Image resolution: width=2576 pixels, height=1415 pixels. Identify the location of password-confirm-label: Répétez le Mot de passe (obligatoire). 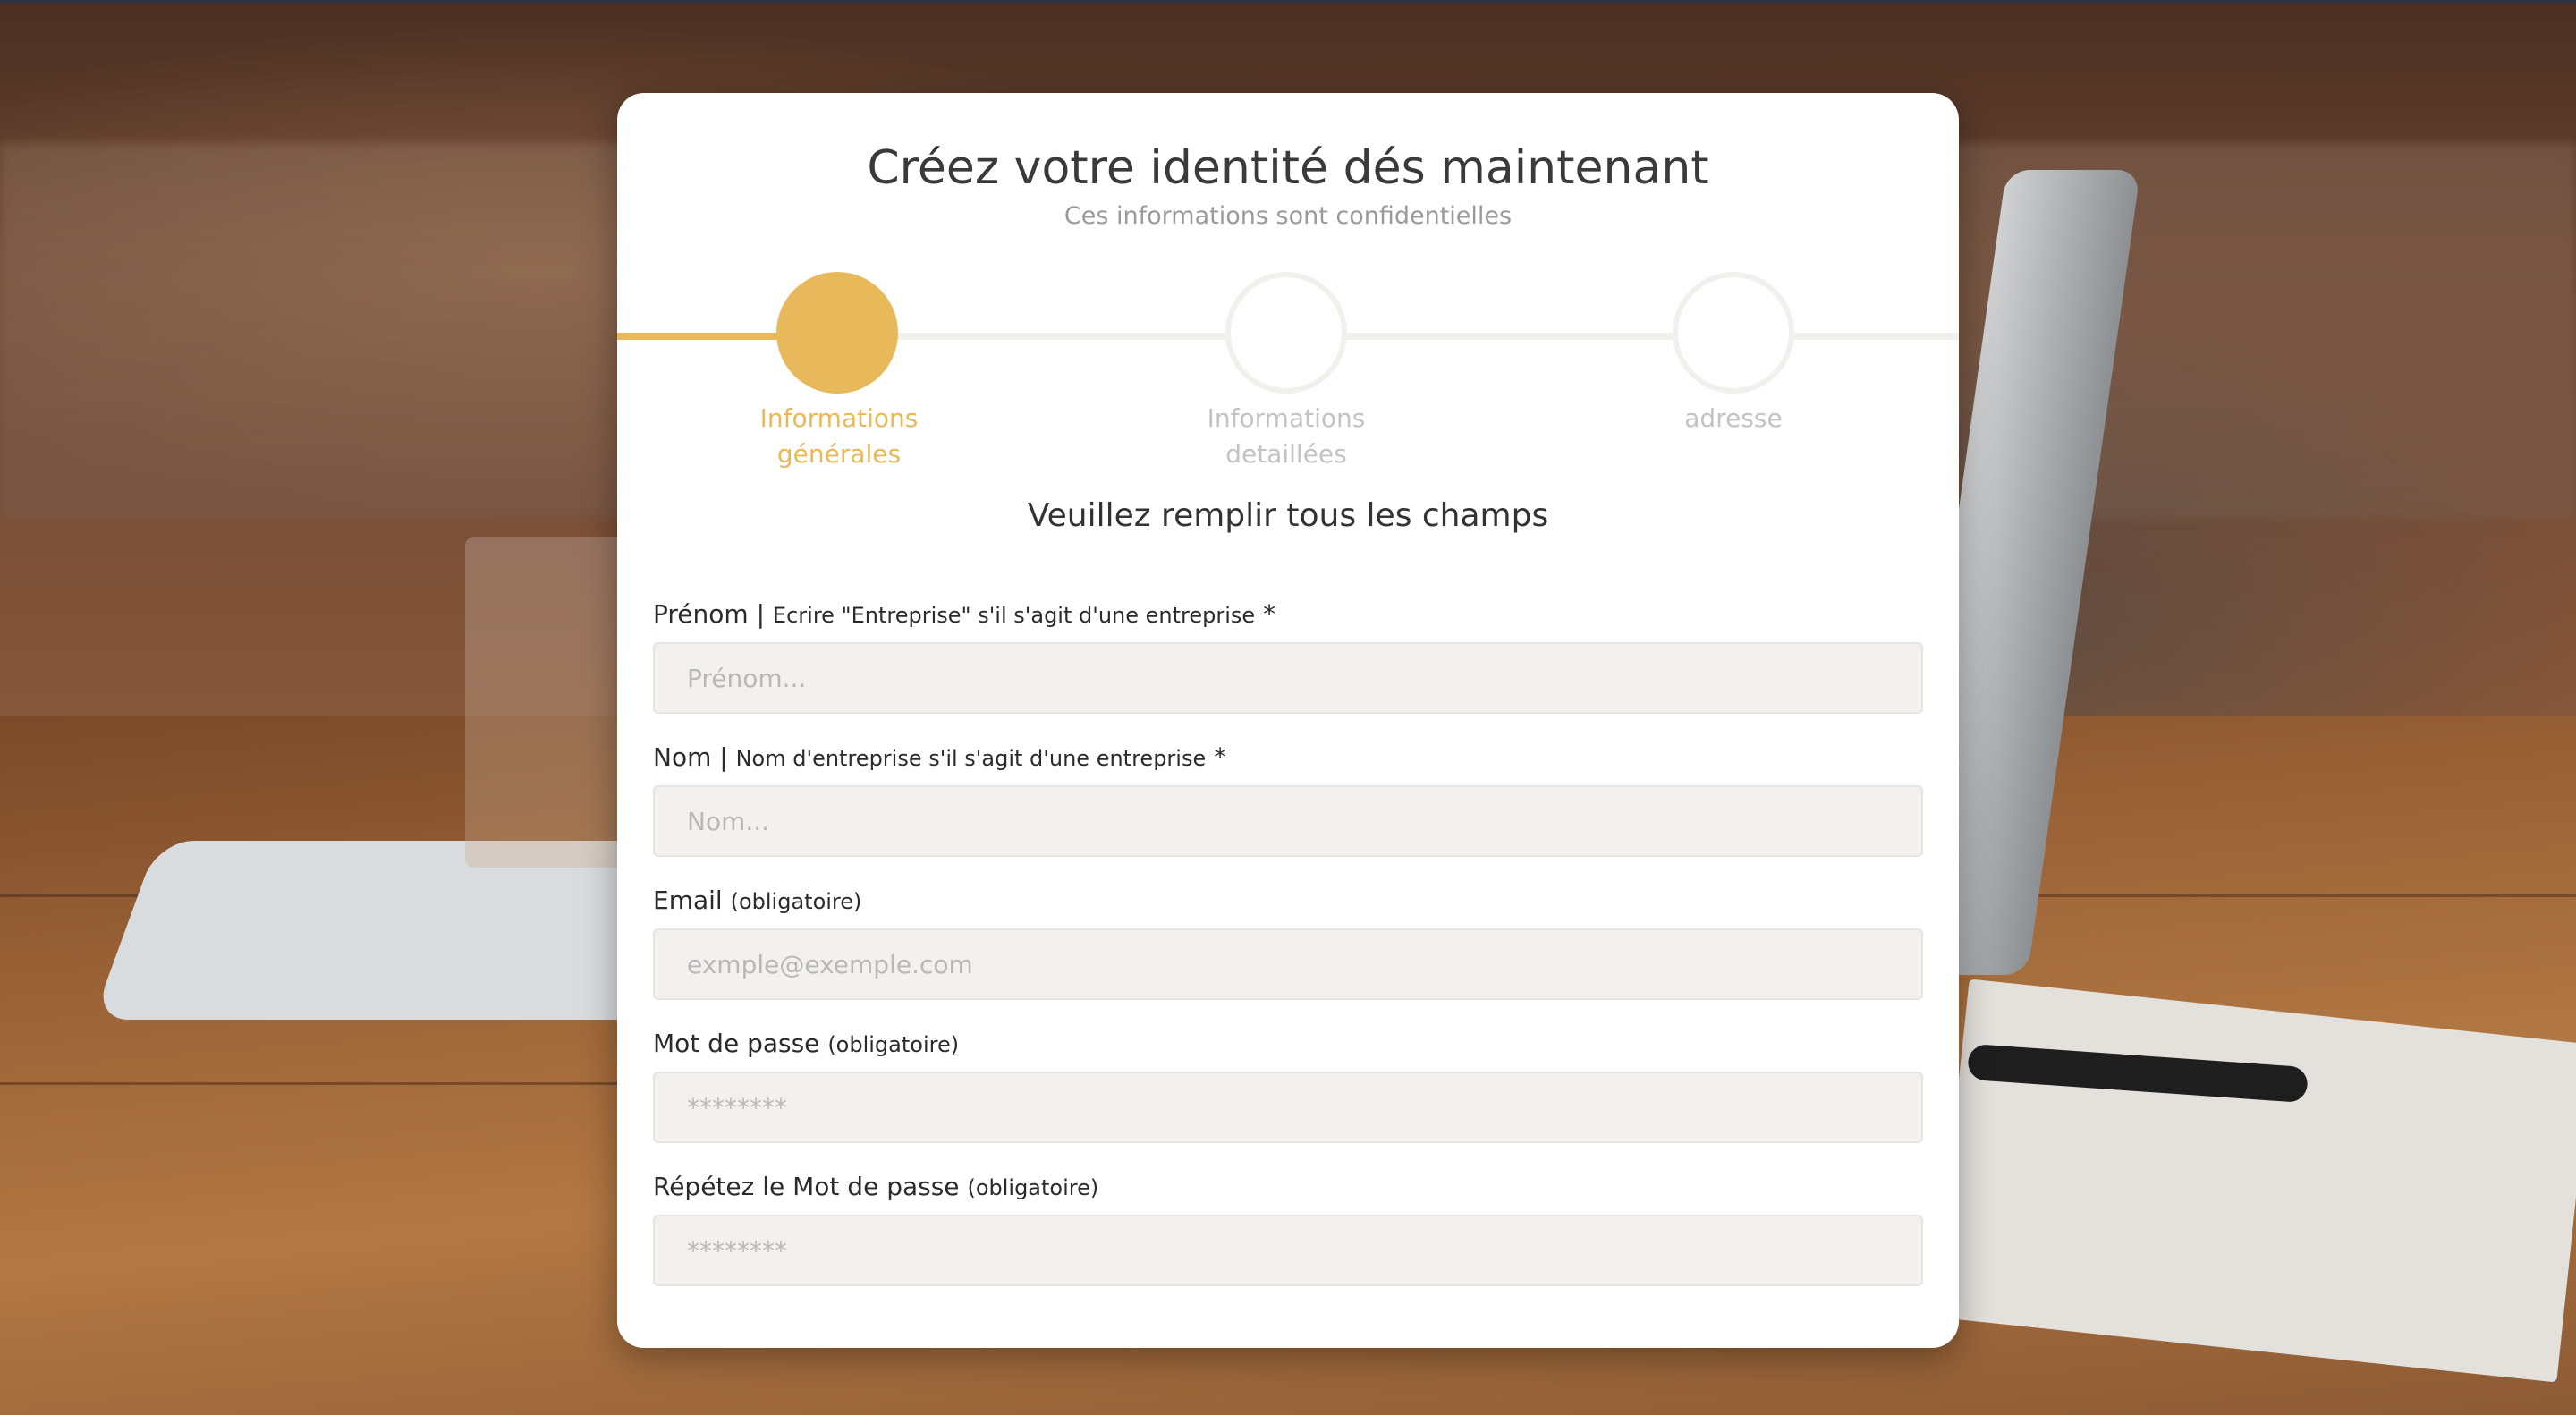
(875, 1187).